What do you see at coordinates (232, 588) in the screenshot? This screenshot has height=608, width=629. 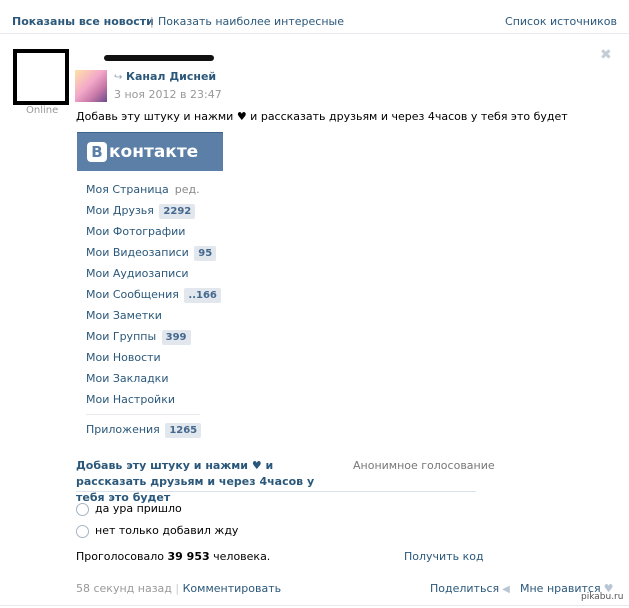 I see `comment-link: Комментировать` at bounding box center [232, 588].